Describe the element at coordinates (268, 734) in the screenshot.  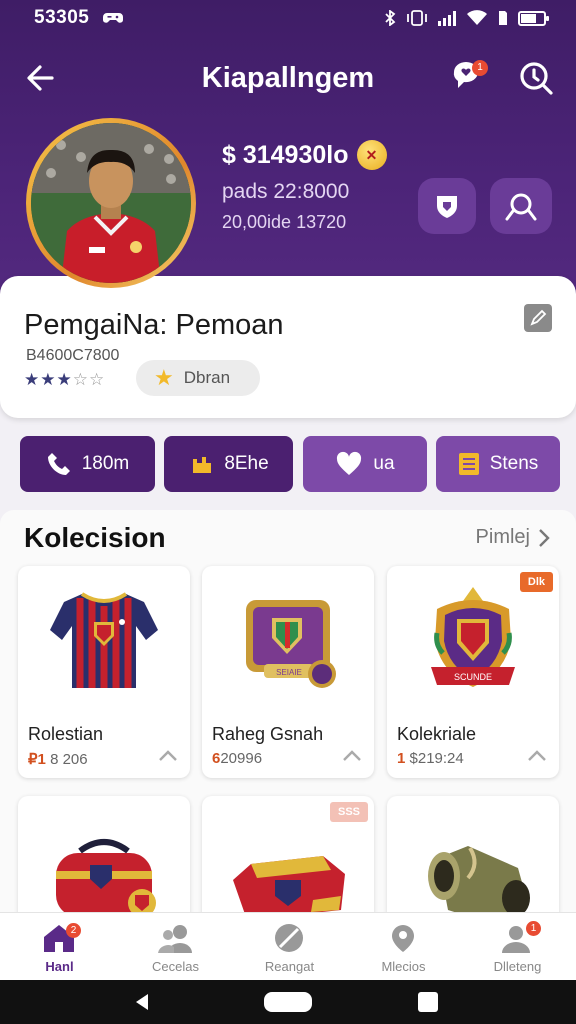
I see `card-name: Raheg Gsnah` at that location.